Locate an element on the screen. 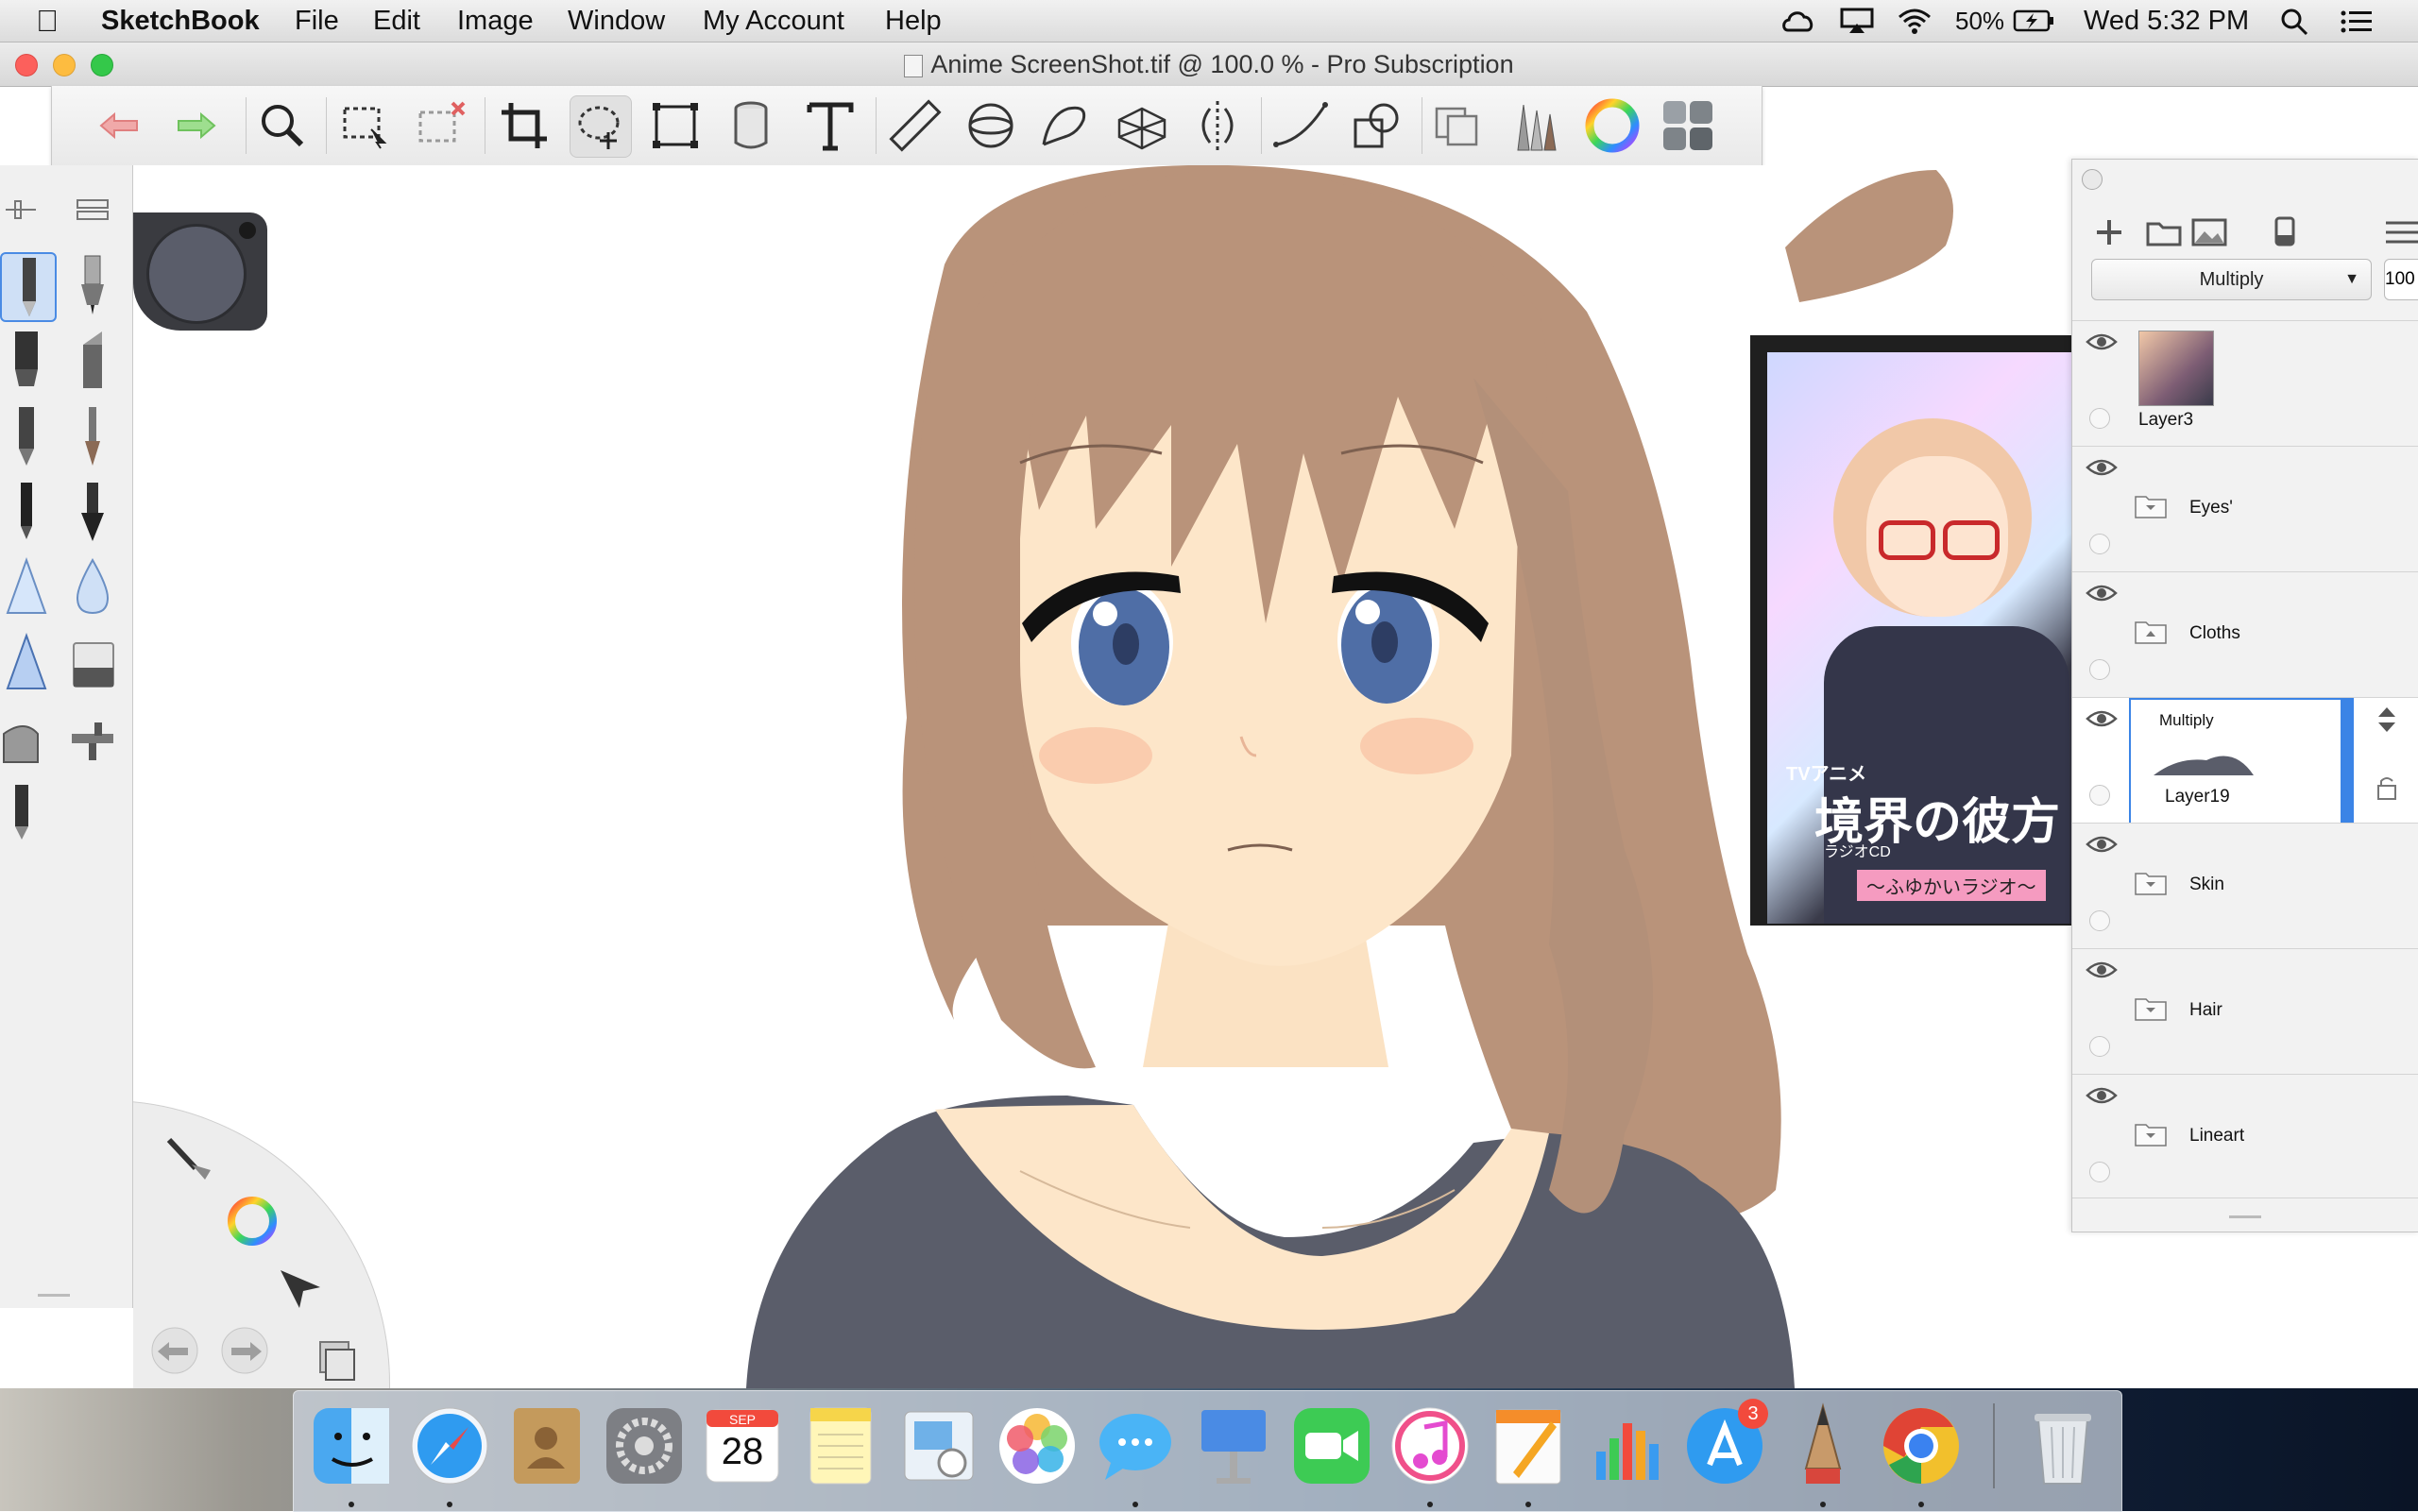 Image resolution: width=2418 pixels, height=1512 pixels. numbers-icon is located at coordinates (1626, 1445).